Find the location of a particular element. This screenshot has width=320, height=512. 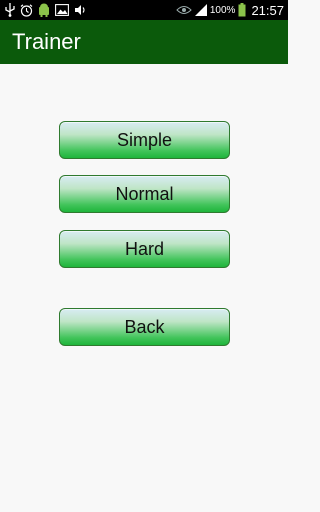

simple-button-label: Simple is located at coordinates (144, 139).